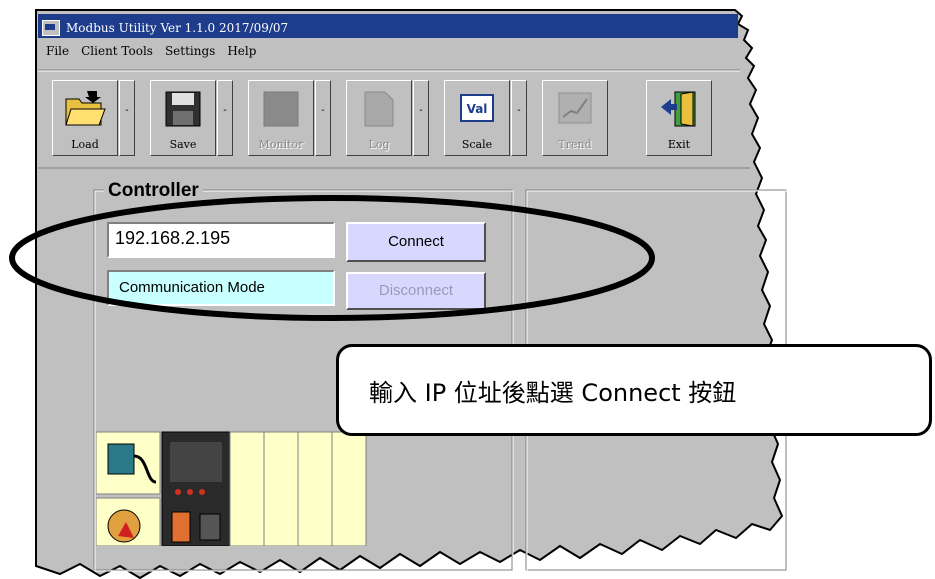  I want to click on save-label: Save, so click(183, 144).